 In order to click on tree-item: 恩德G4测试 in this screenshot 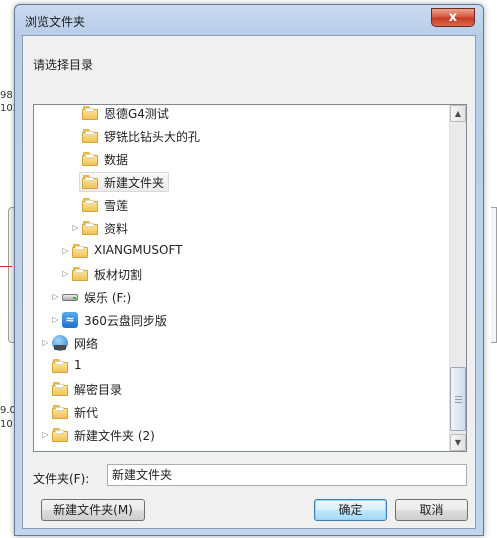, I will do `click(242, 114)`.